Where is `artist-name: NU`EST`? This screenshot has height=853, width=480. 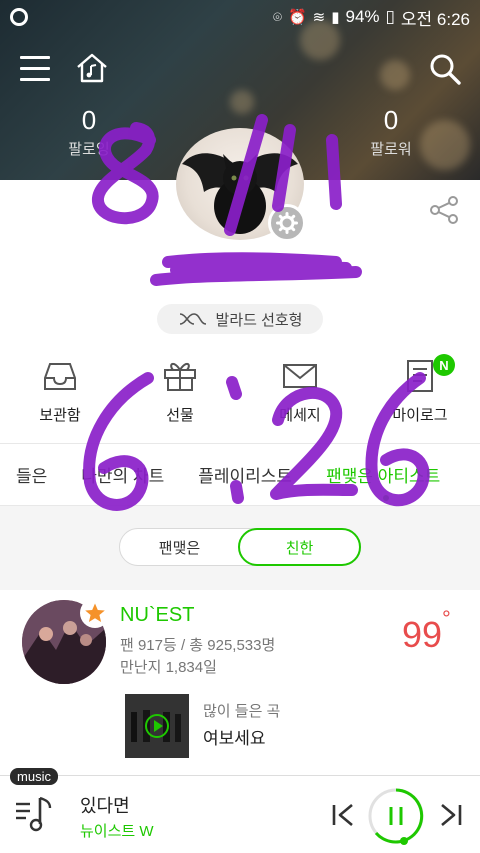 artist-name: NU`EST is located at coordinates (157, 615).